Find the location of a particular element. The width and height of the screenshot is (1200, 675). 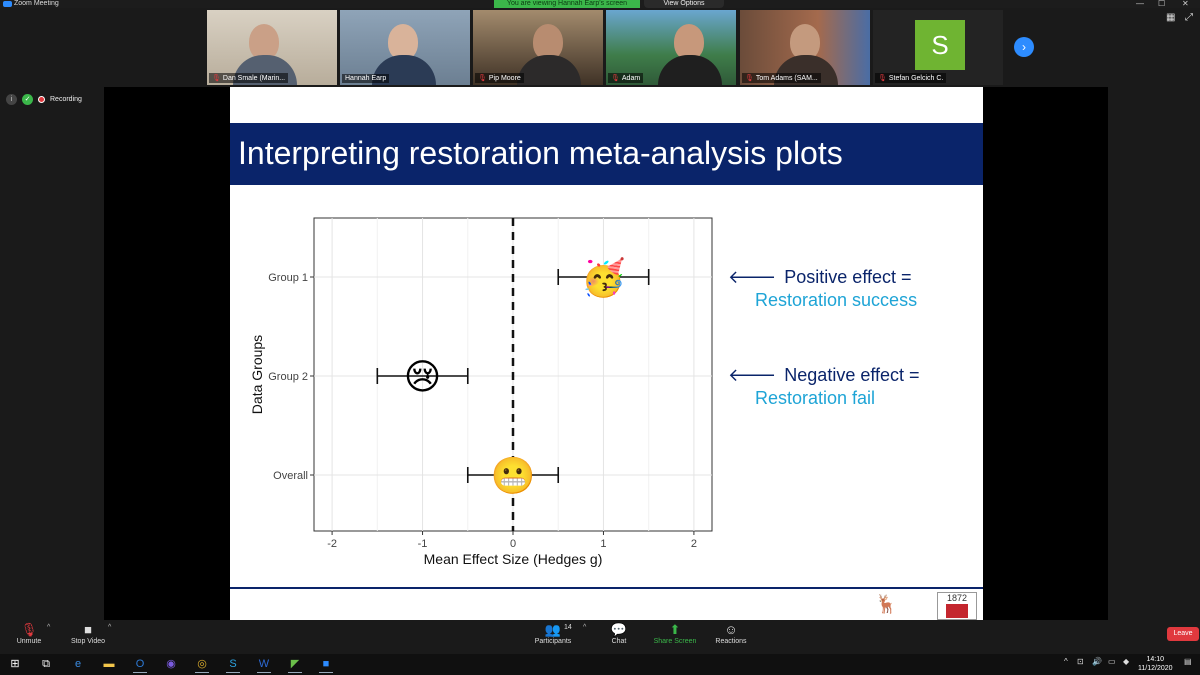

party-face-emoji: 🥳 is located at coordinates (603, 277).